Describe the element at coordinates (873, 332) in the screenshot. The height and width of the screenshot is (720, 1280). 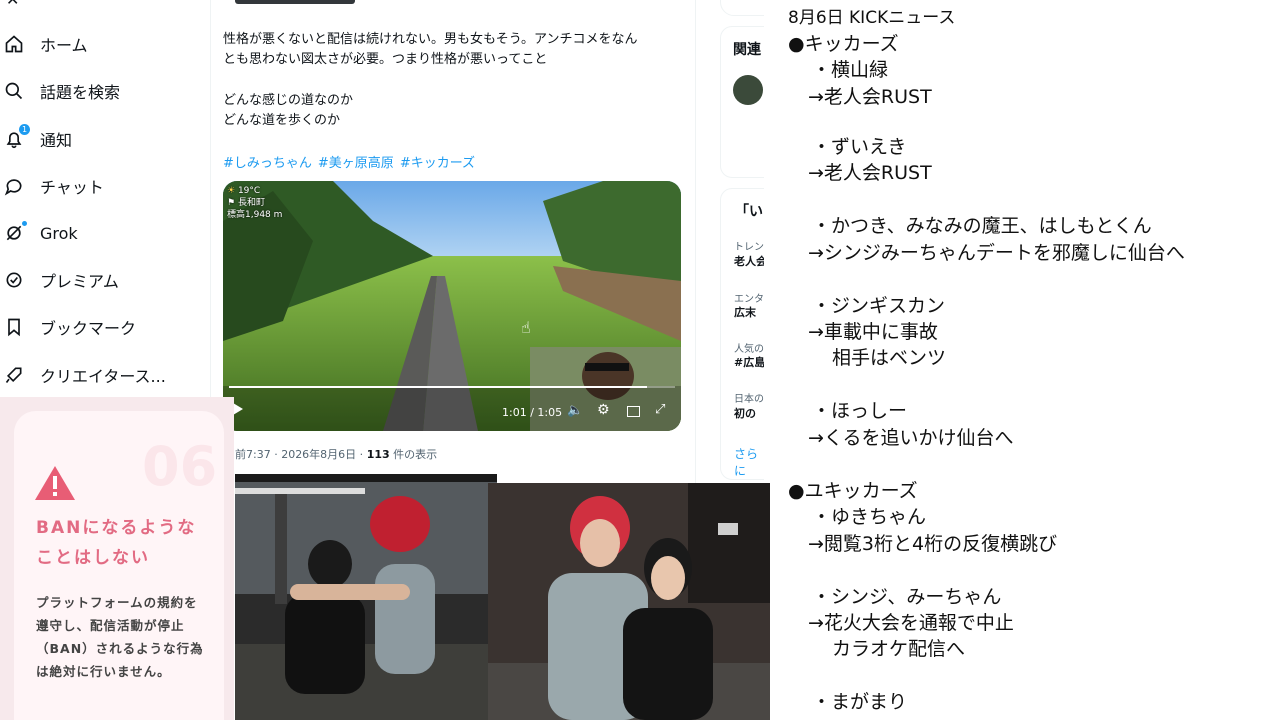
I see `news-detail: →車載中に事故` at that location.